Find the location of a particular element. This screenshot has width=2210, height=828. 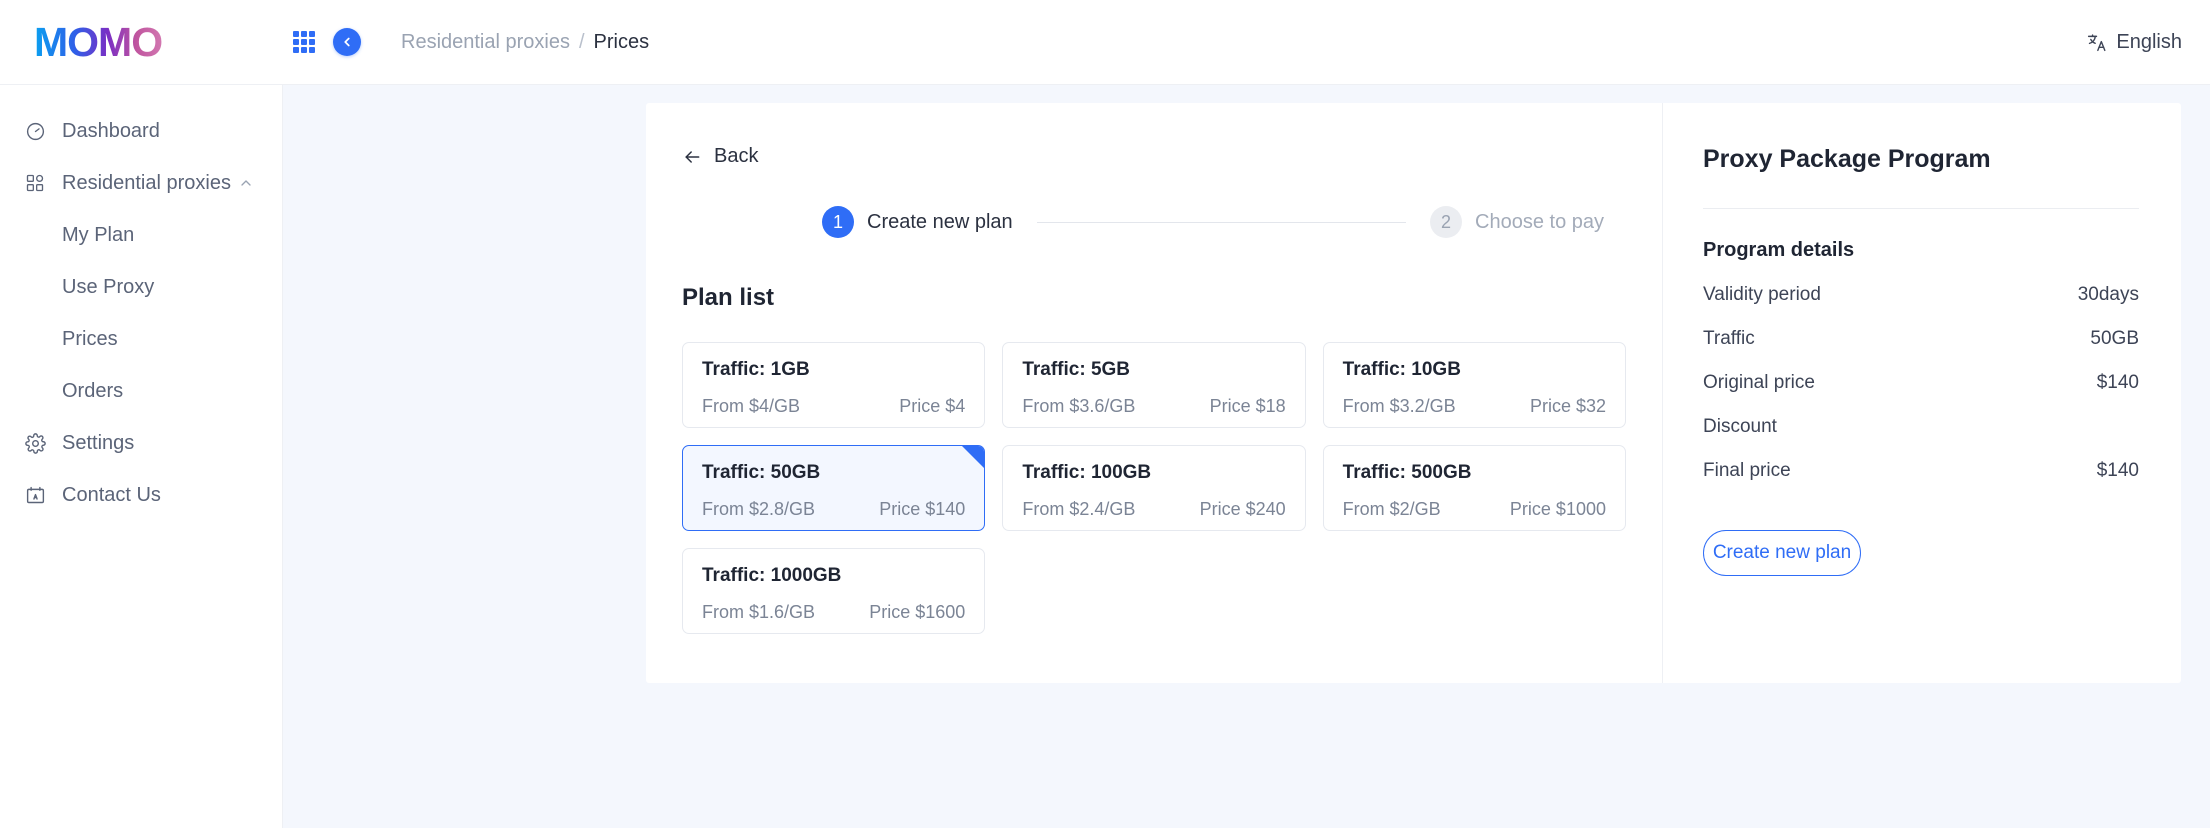

step-create-new-plan: 1 Create new plan is located at coordinates (917, 222).